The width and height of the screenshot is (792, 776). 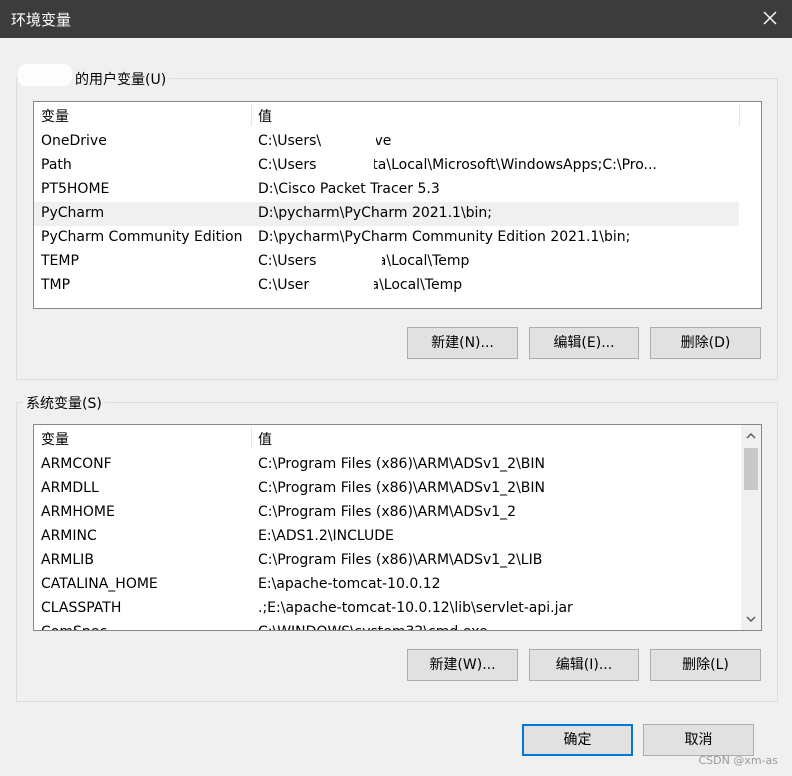 I want to click on table-row: CATALINA_HOME E:\apache-tomcat-10.0.12, so click(x=386, y=585).